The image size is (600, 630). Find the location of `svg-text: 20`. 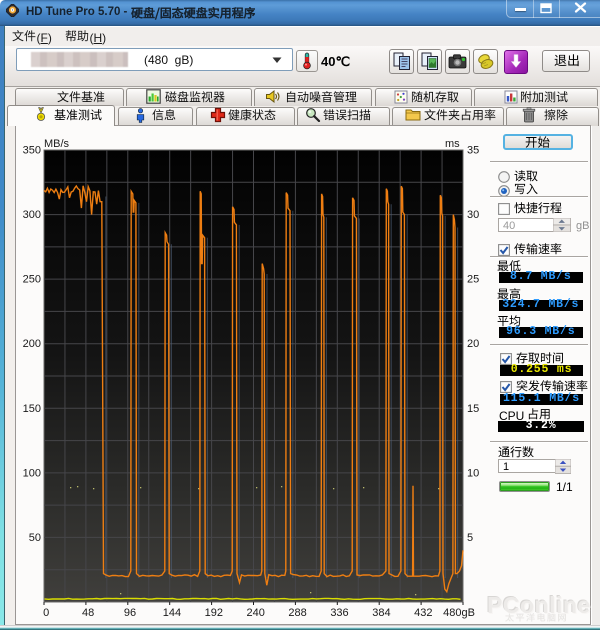

svg-text: 20 is located at coordinates (473, 344).